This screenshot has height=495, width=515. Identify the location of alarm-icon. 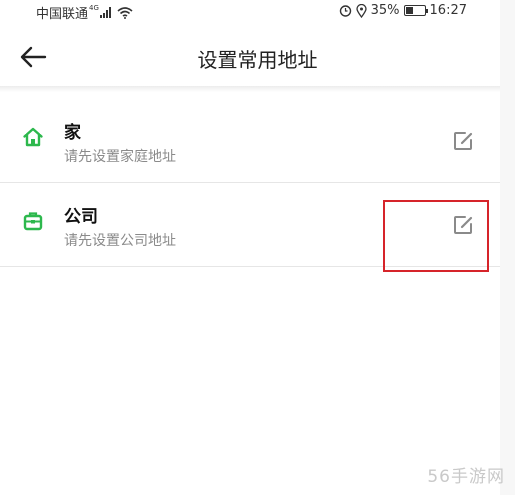
(345, 11).